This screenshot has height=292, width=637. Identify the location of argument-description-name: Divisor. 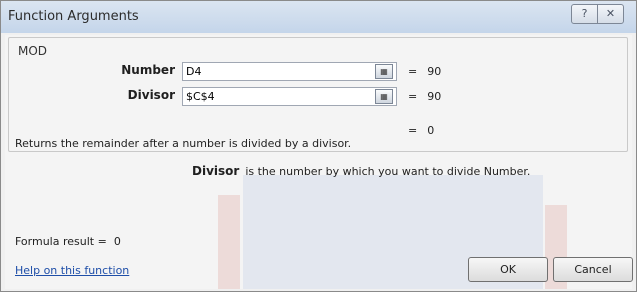
(216, 171).